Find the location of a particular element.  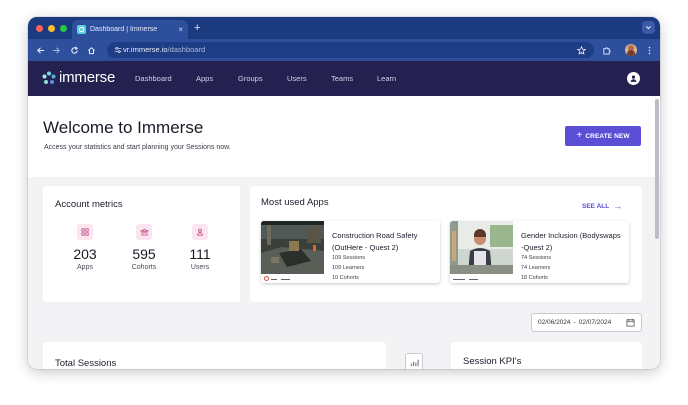

app-learners: 109 Learners is located at coordinates (348, 268).